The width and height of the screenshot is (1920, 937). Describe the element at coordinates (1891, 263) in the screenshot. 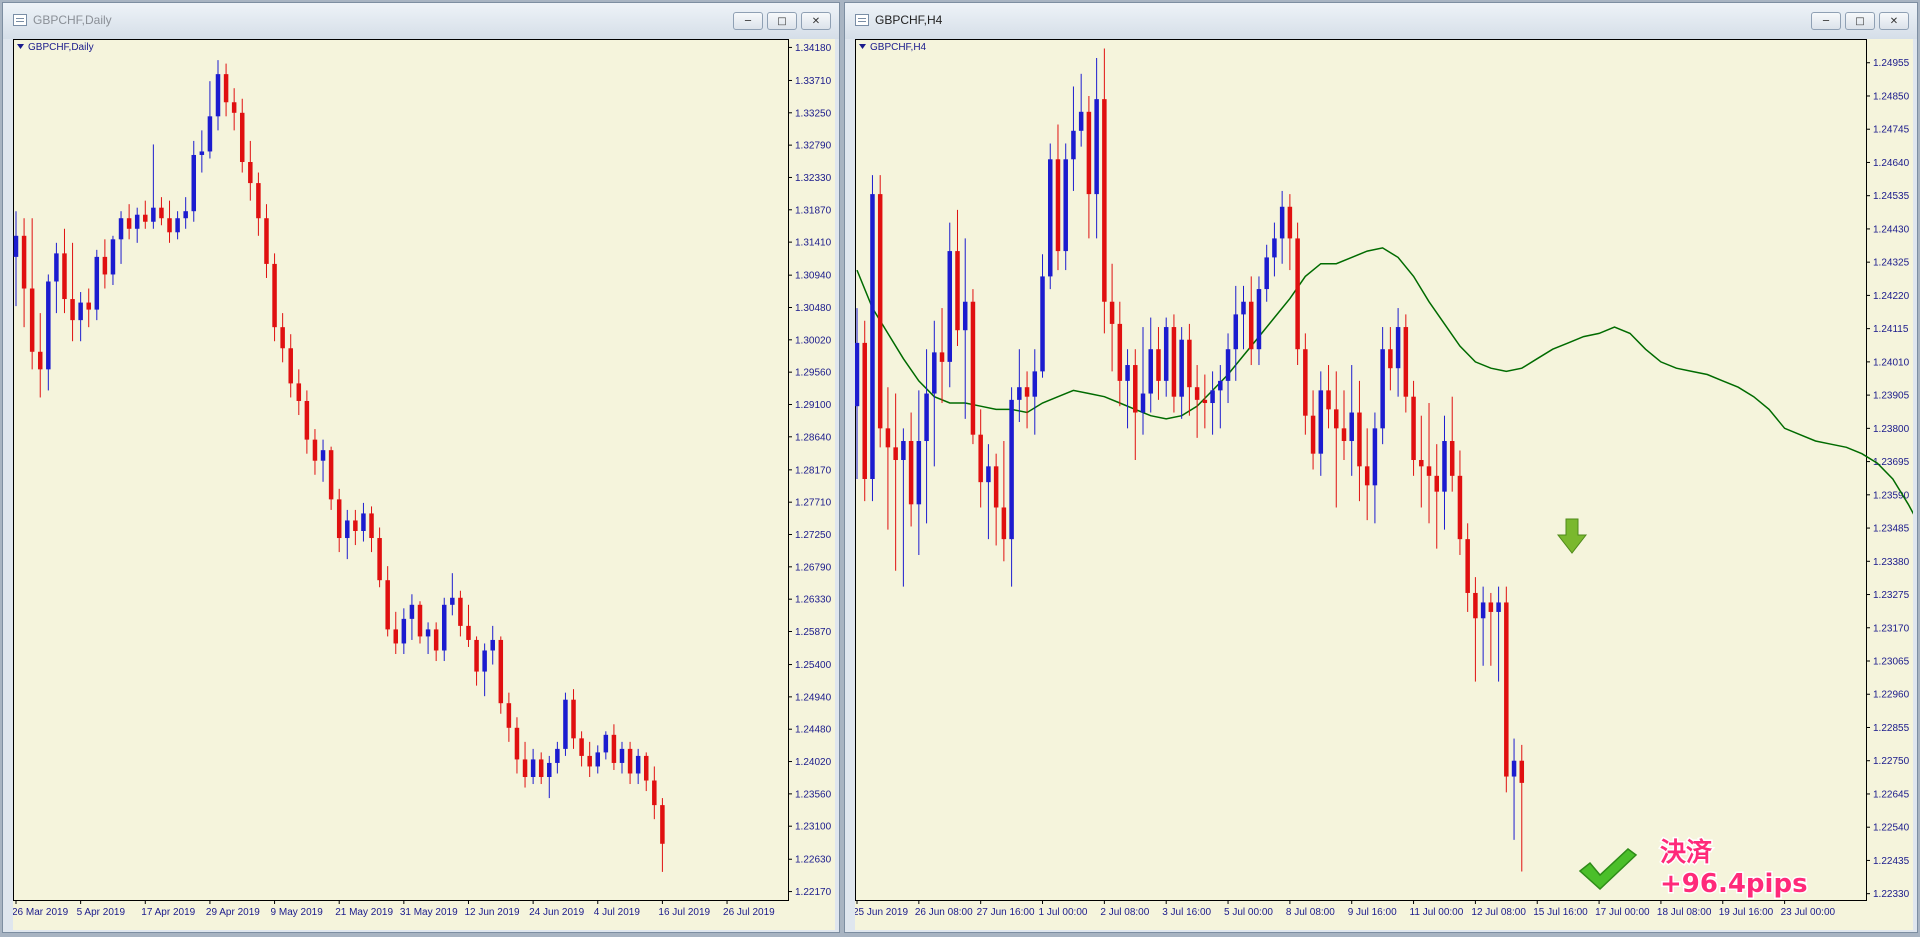

I see `y-tick-label: 1.24325` at that location.